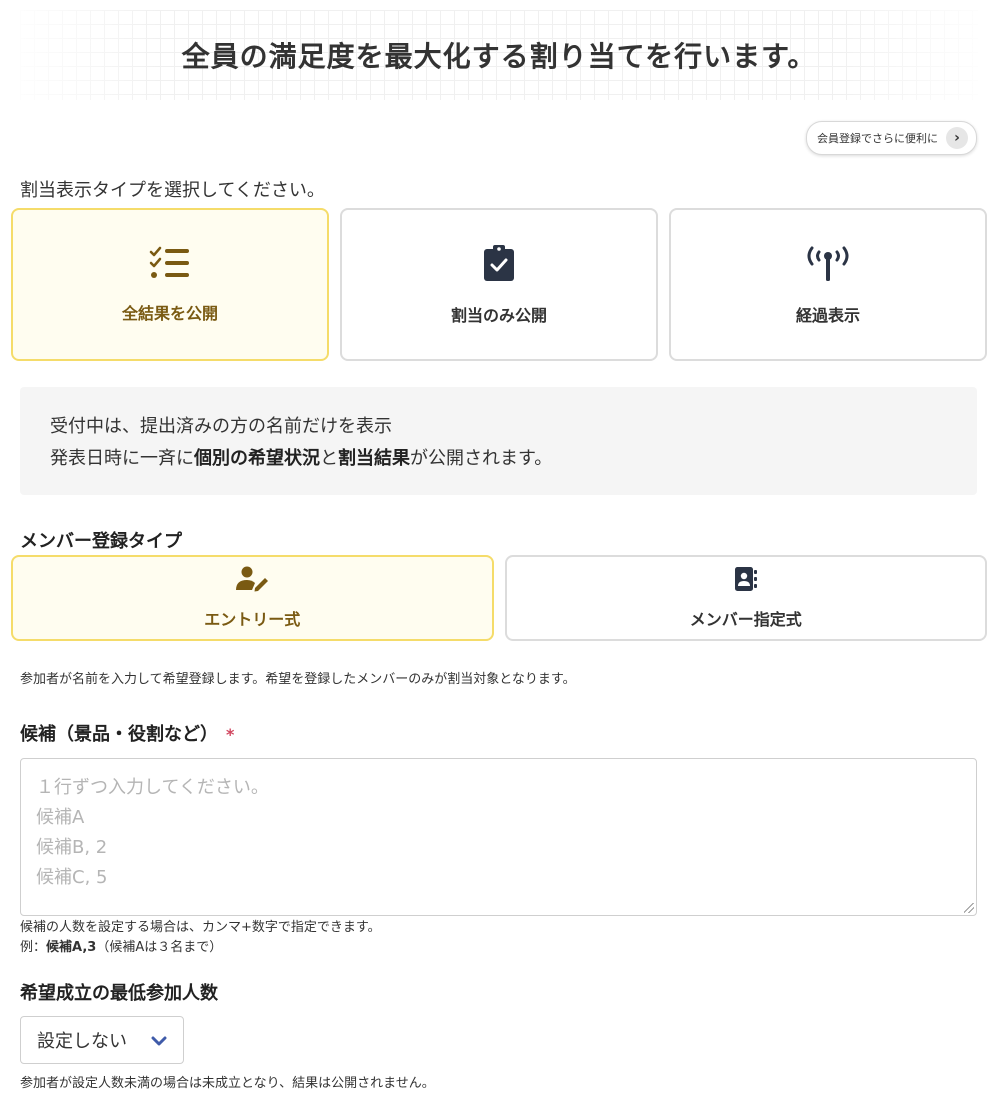 The image size is (1000, 1105). What do you see at coordinates (121, 947) in the screenshot?
I see `candidates-example: 例：候補A,3（候補Aは３名まで）` at bounding box center [121, 947].